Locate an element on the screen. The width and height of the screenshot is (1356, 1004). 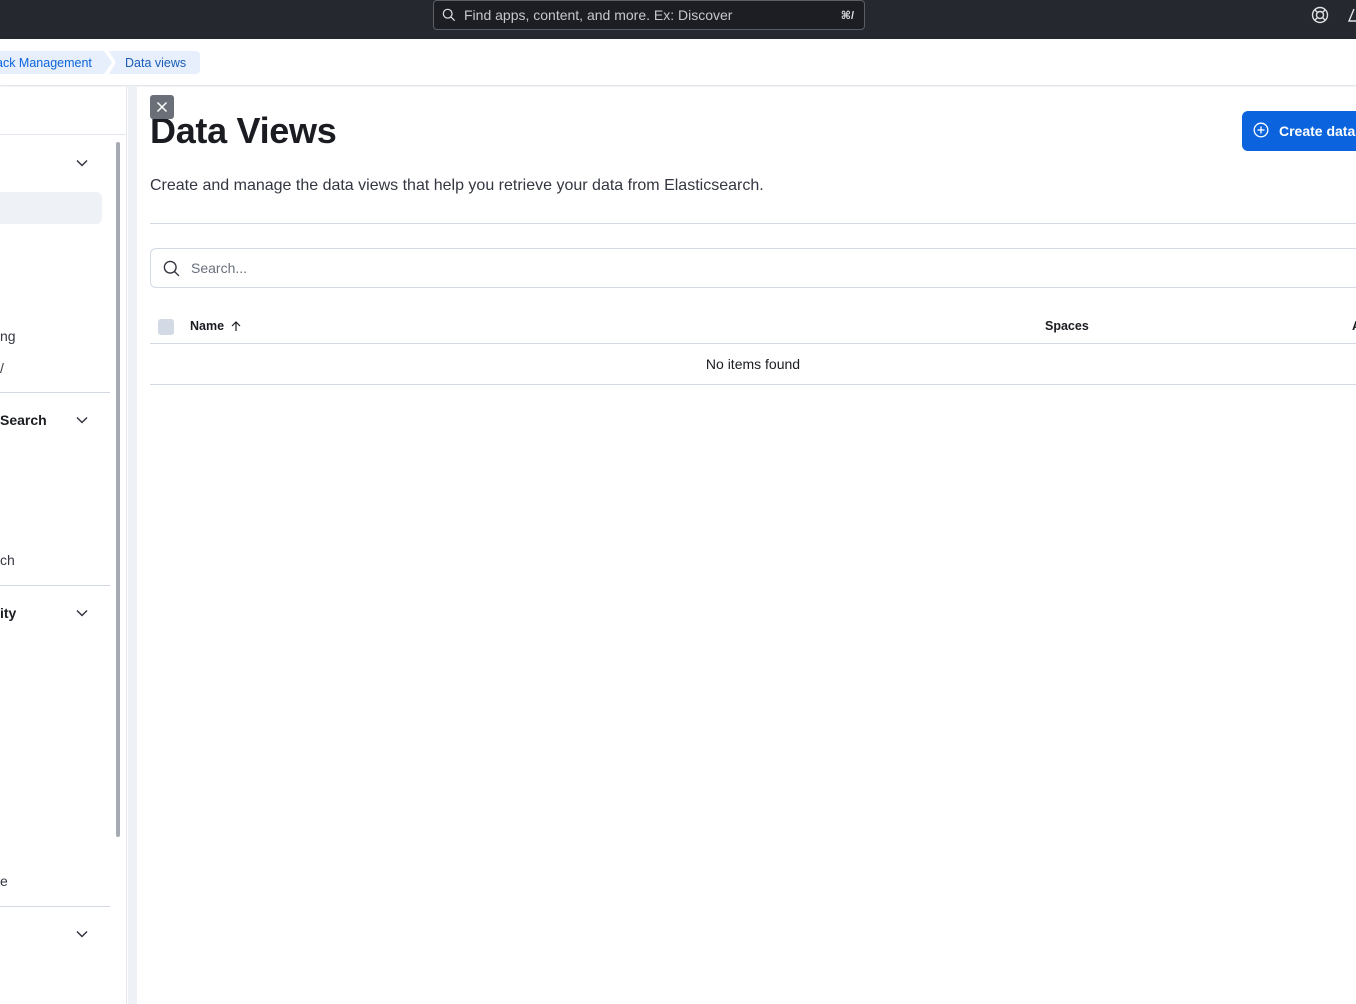
plus-circle-icon is located at coordinates (1262, 131).